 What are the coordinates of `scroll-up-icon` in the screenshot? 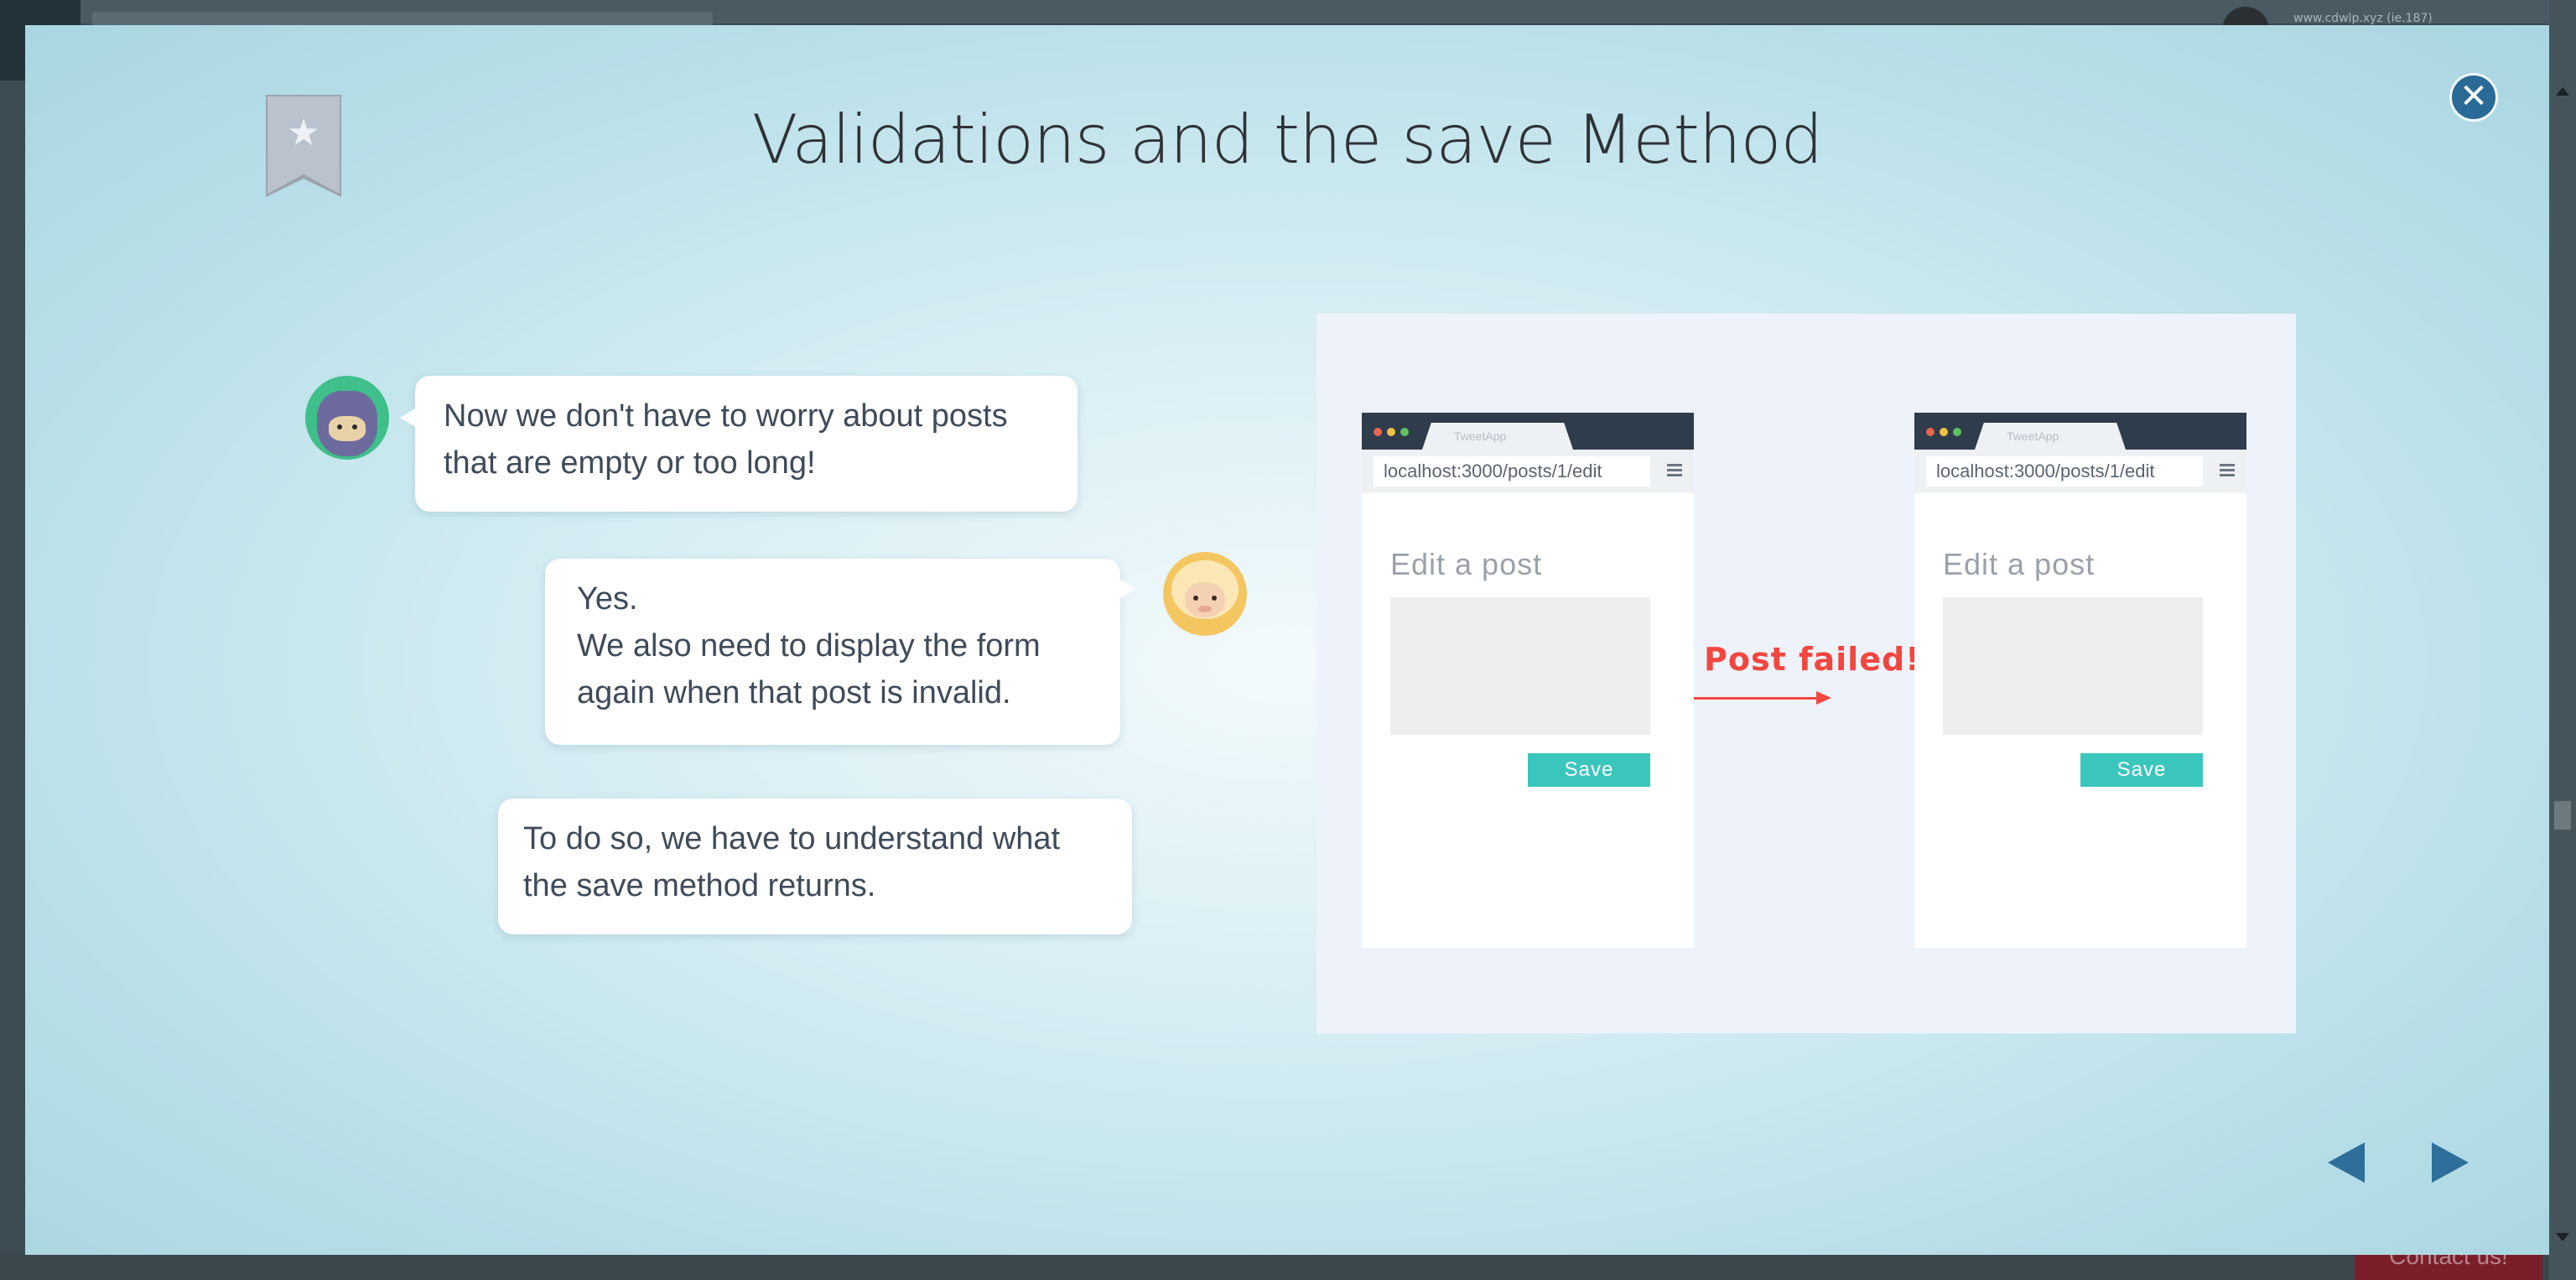 It's located at (2562, 91).